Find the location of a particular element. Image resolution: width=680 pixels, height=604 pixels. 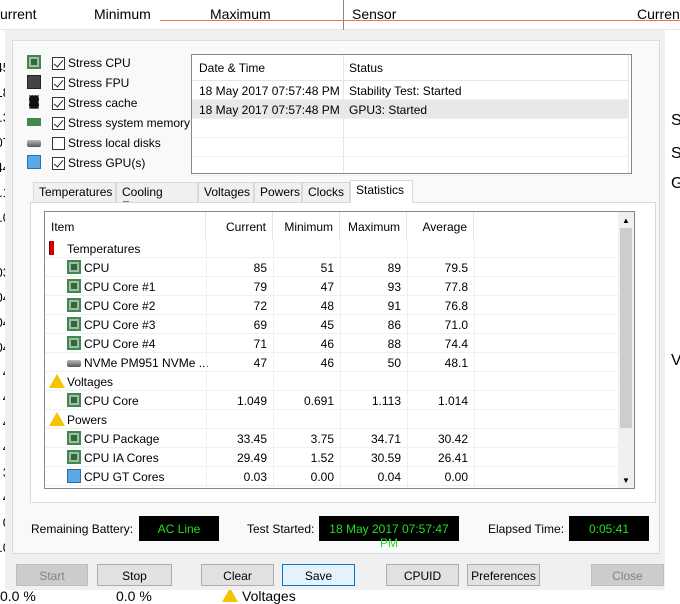

row-current: 33.45 is located at coordinates (251, 439).